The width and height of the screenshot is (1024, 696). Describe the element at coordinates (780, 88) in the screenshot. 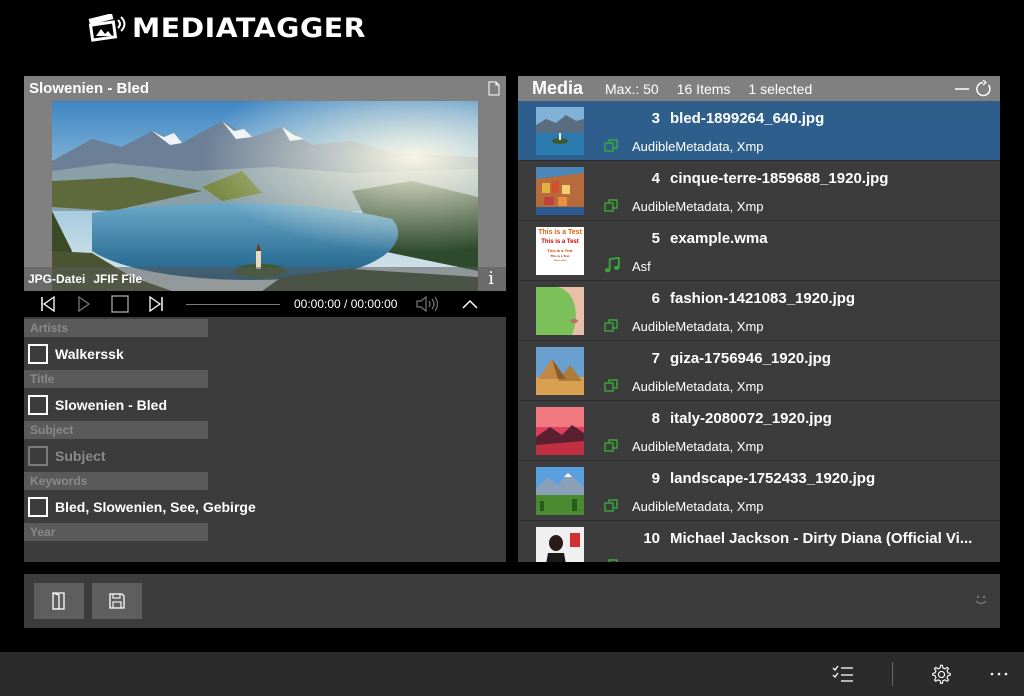

I see `media-selected-count: 1 selected` at that location.